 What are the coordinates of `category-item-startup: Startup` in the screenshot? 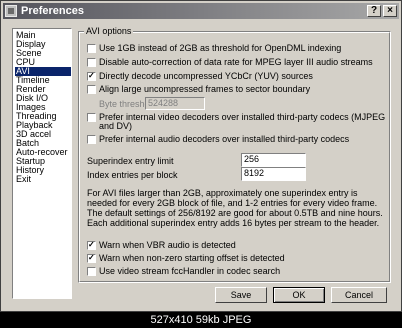 It's located at (43, 161).